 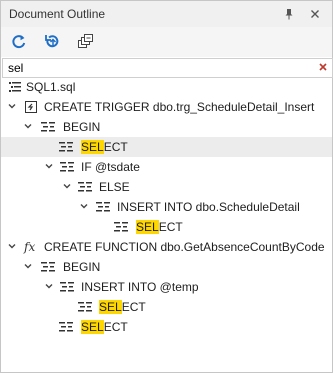 What do you see at coordinates (51, 87) in the screenshot?
I see `tree-item-label: SQL1.sql` at bounding box center [51, 87].